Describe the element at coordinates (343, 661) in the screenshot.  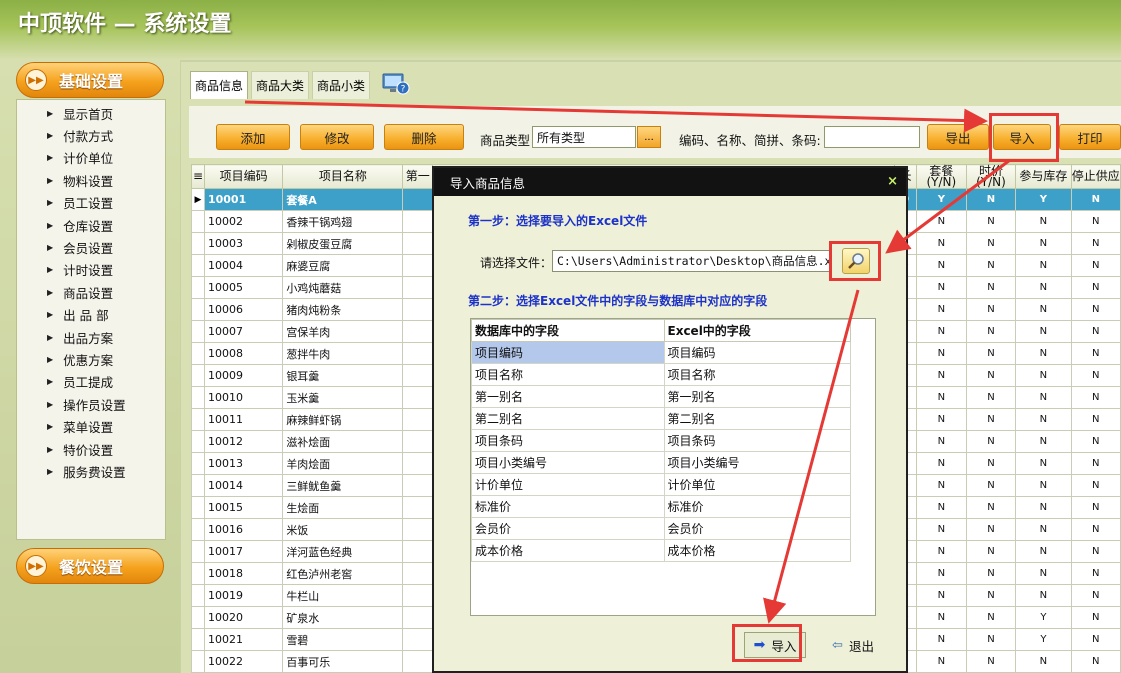
I see `cell-name: 百事可乐` at that location.